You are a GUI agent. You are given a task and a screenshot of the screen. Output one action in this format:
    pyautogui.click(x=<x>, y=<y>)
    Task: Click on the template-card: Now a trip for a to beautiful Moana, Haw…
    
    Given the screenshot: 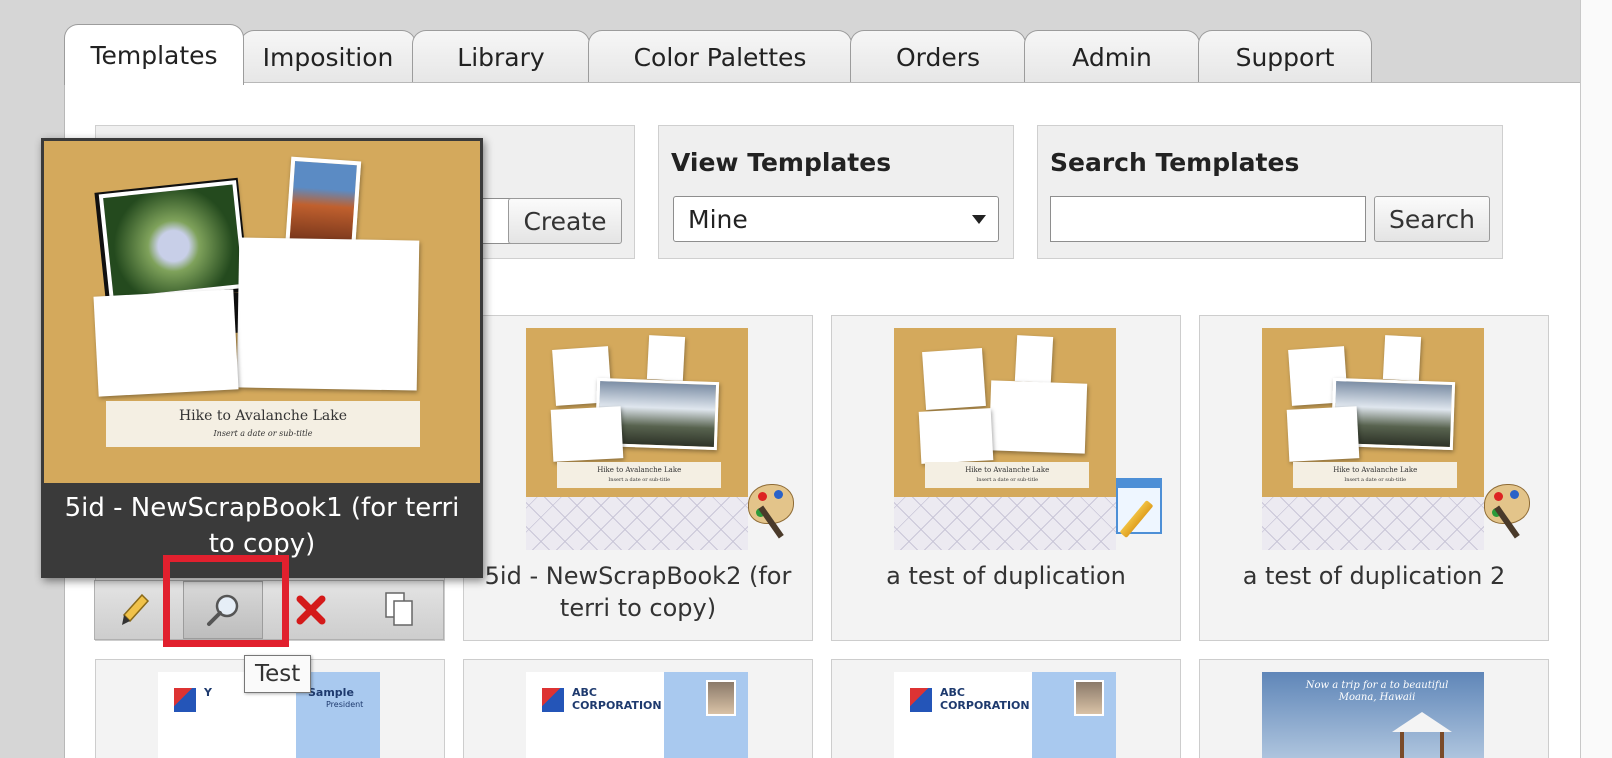 What is the action you would take?
    pyautogui.click(x=1374, y=708)
    